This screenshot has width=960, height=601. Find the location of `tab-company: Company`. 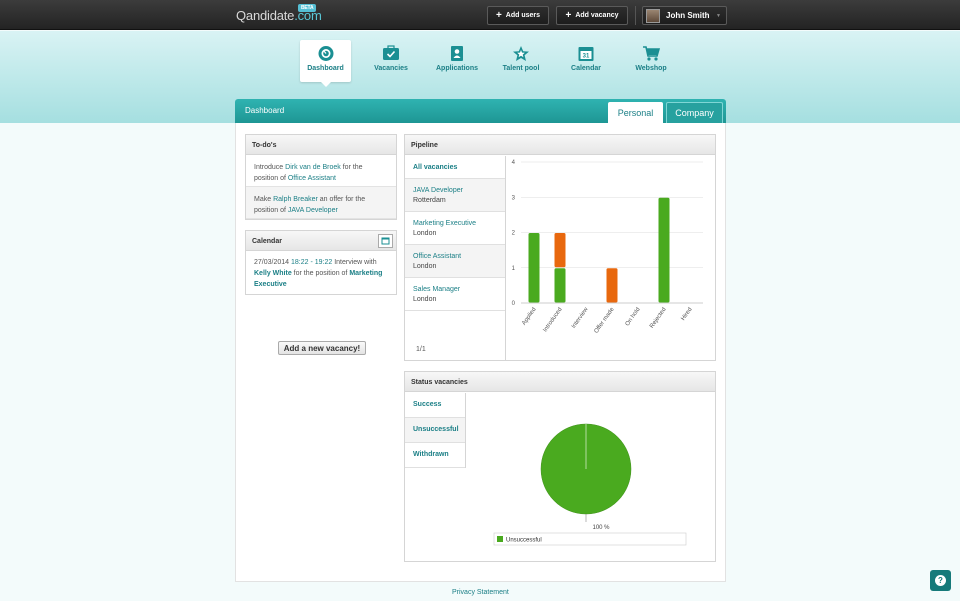

tab-company: Company is located at coordinates (694, 112).